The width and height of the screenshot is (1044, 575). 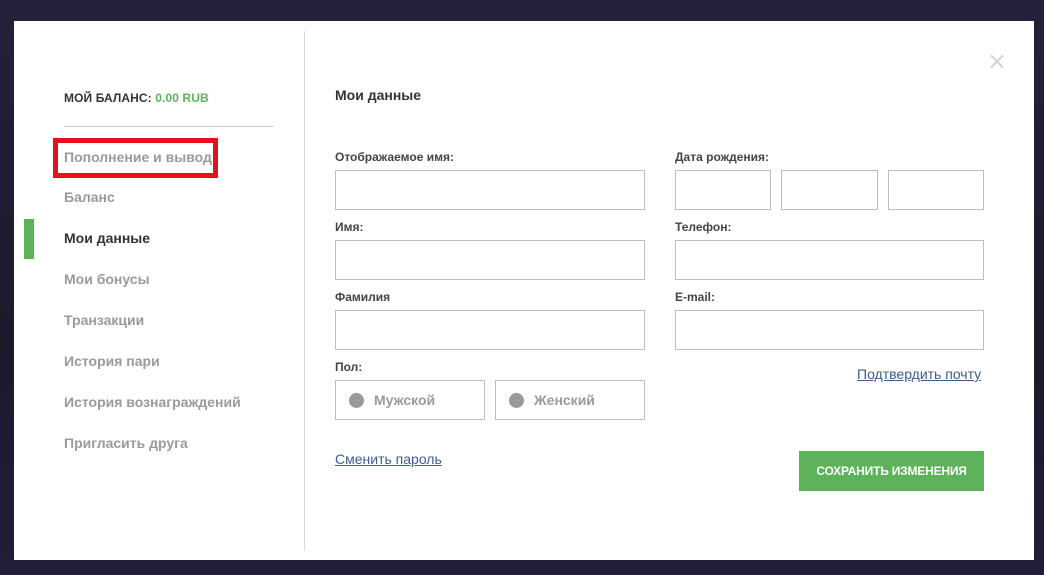 I want to click on gender-label: Пол:, so click(x=349, y=367).